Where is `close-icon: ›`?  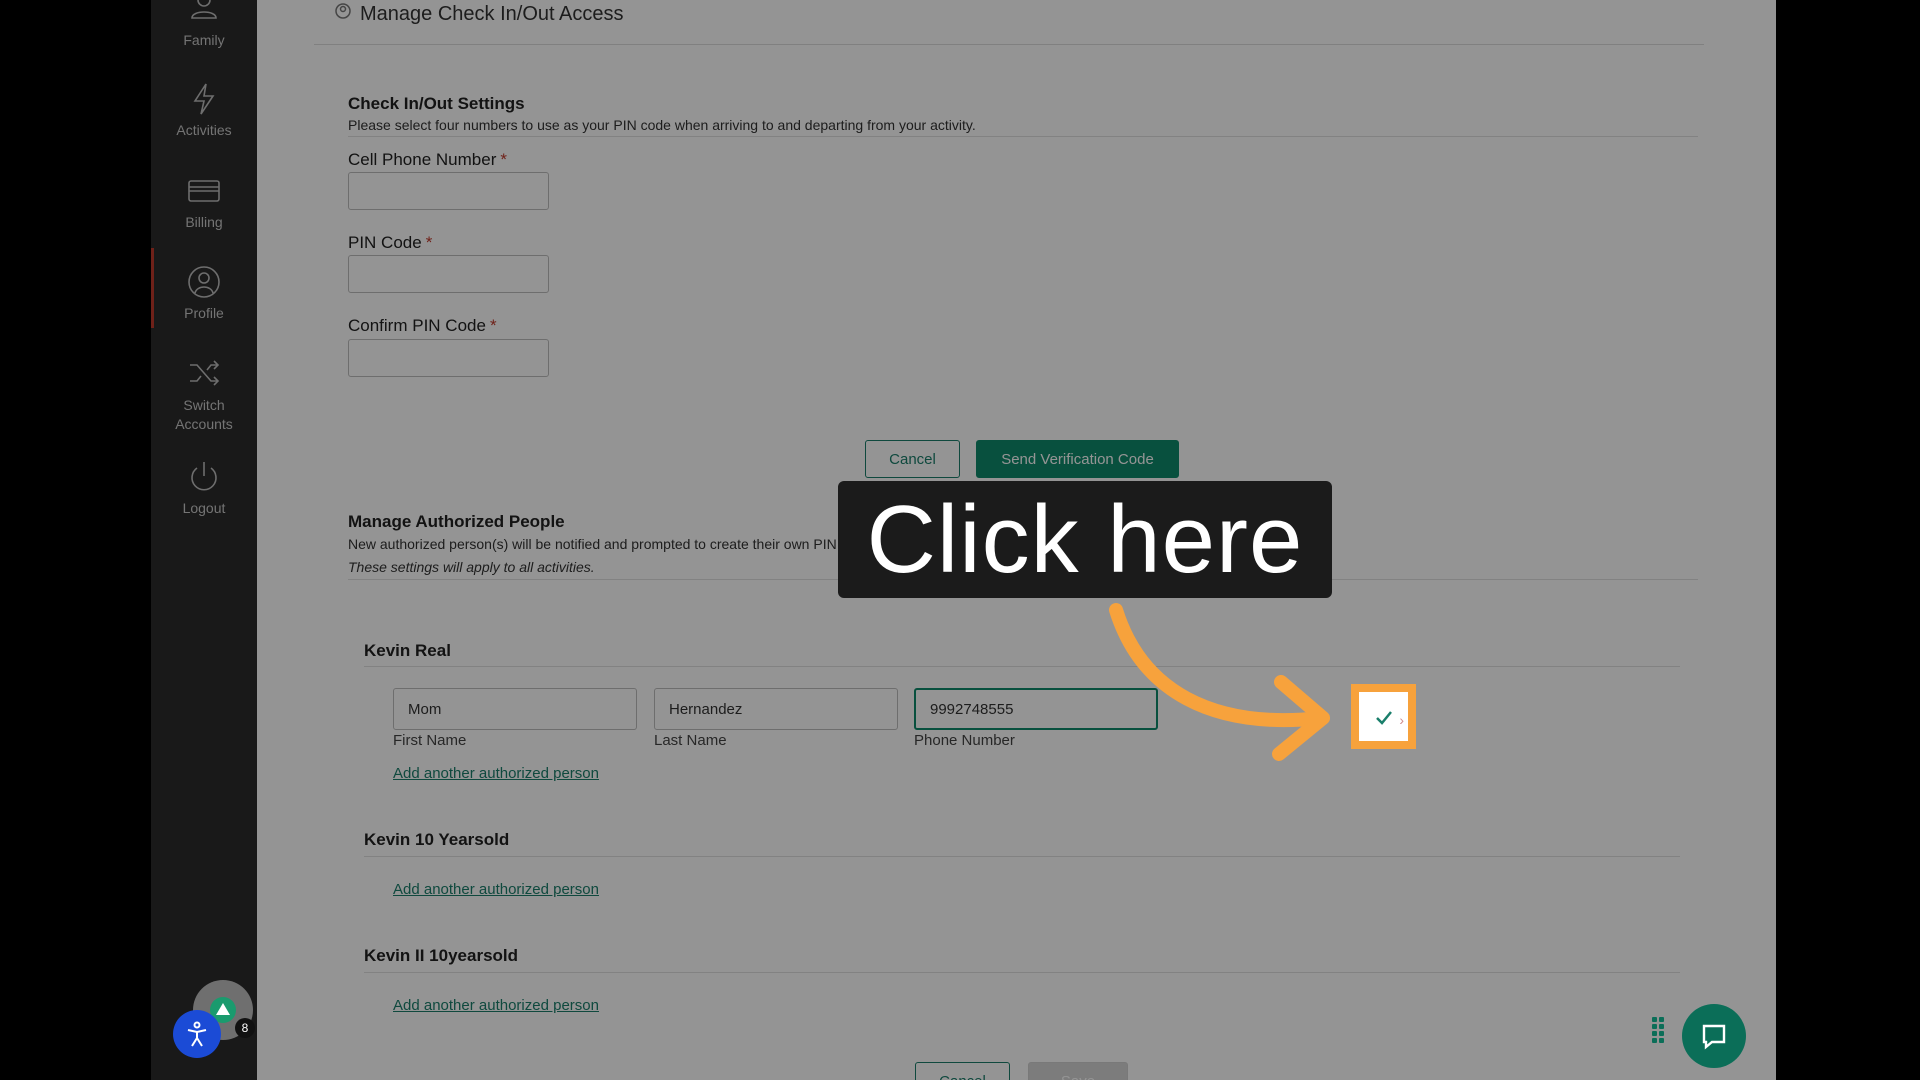
close-icon: › is located at coordinates (1401, 720).